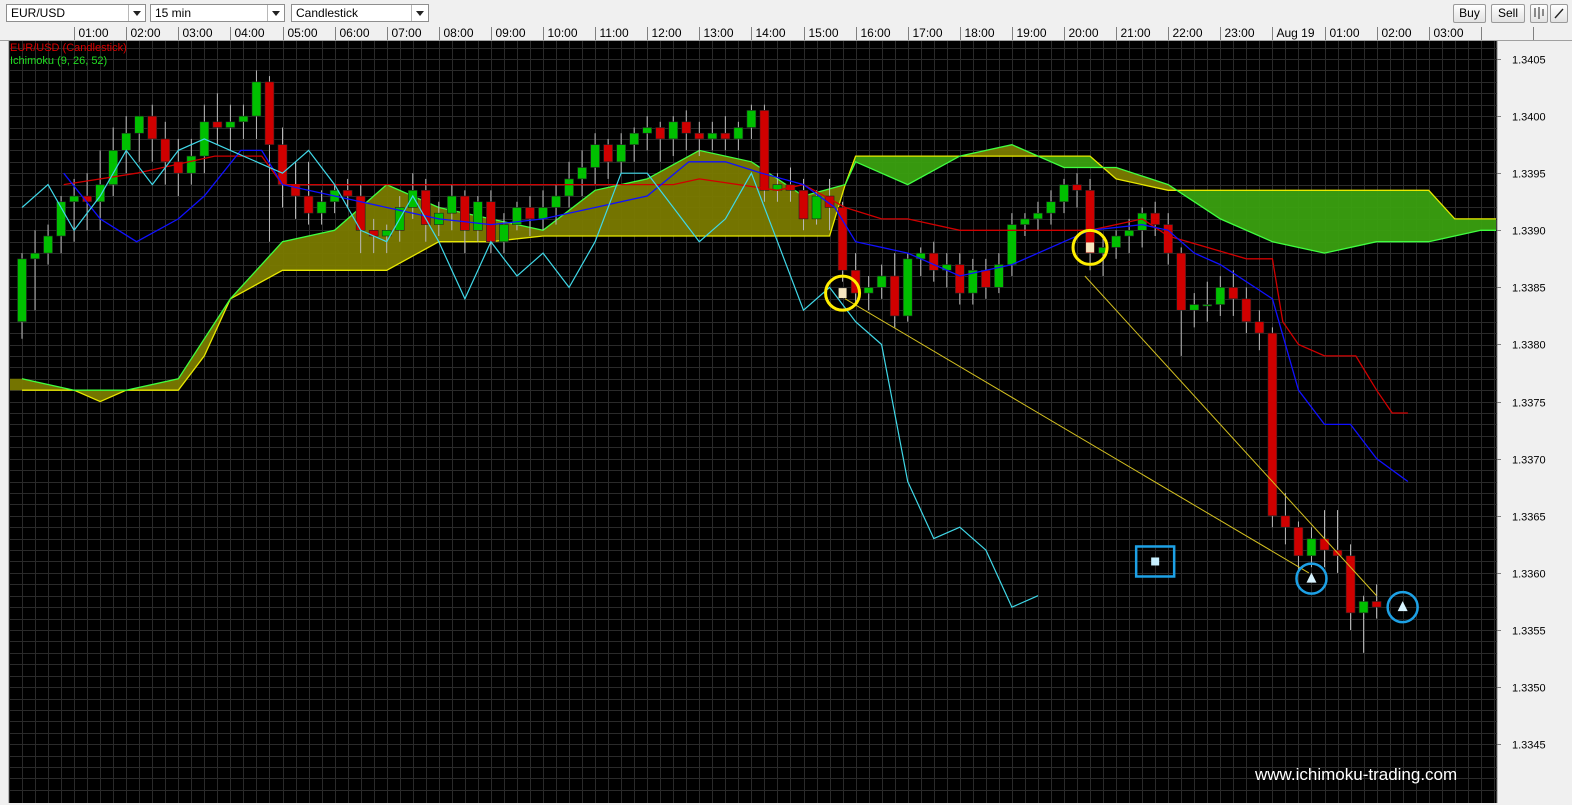 The width and height of the screenshot is (1572, 805). Describe the element at coordinates (824, 33) in the screenshot. I see `time-tick-label: 15:00` at that location.